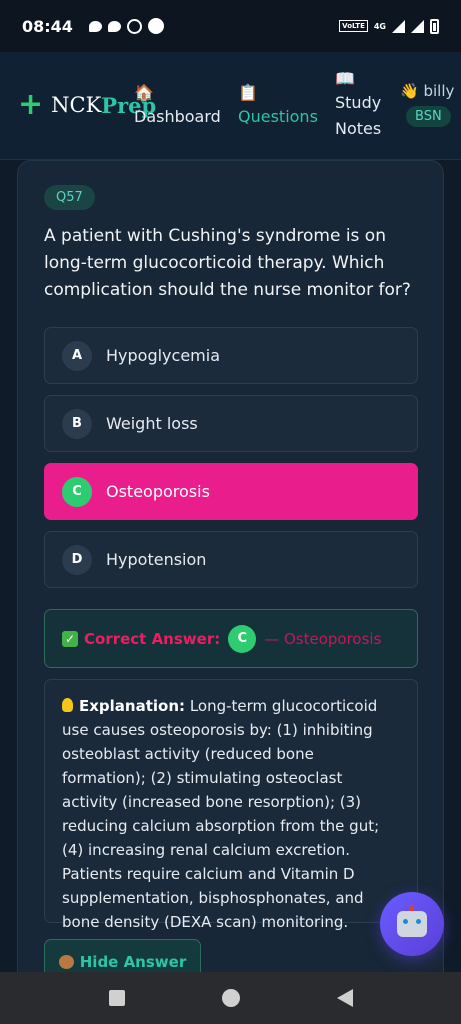 The height and width of the screenshot is (1024, 461). Describe the element at coordinates (69, 197) in the screenshot. I see `question-number-badge: Q57` at that location.